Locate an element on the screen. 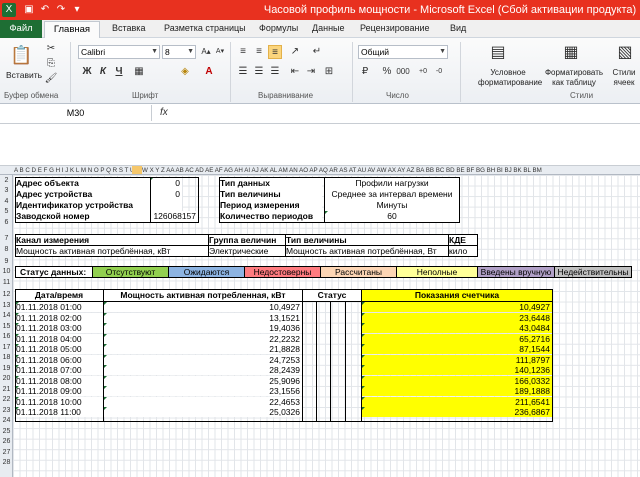  name-box: M30 is located at coordinates (76, 113).